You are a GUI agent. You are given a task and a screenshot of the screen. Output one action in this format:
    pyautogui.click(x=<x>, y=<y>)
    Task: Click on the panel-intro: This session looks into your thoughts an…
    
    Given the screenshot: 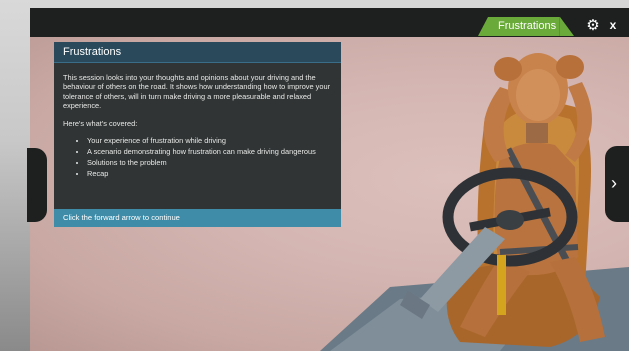 What is the action you would take?
    pyautogui.click(x=197, y=92)
    